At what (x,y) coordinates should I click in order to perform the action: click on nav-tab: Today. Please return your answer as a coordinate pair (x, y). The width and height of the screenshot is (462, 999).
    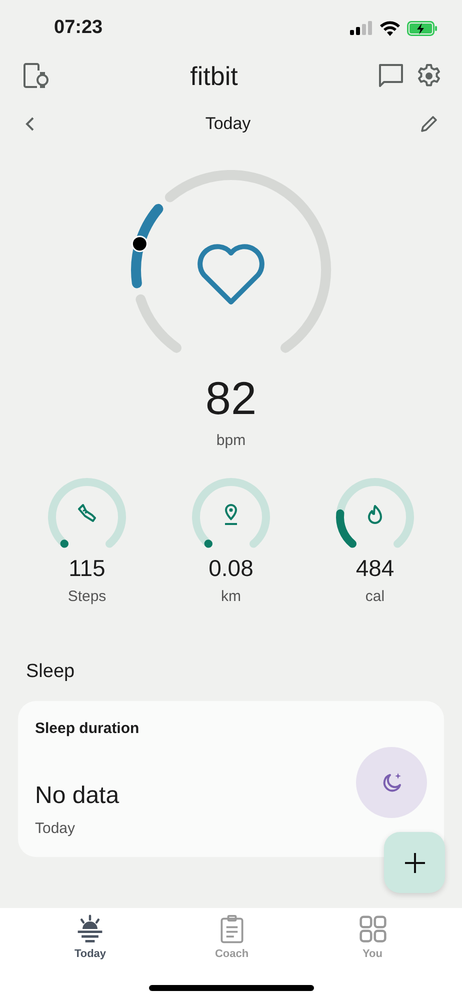
    Looking at the image, I should click on (90, 953).